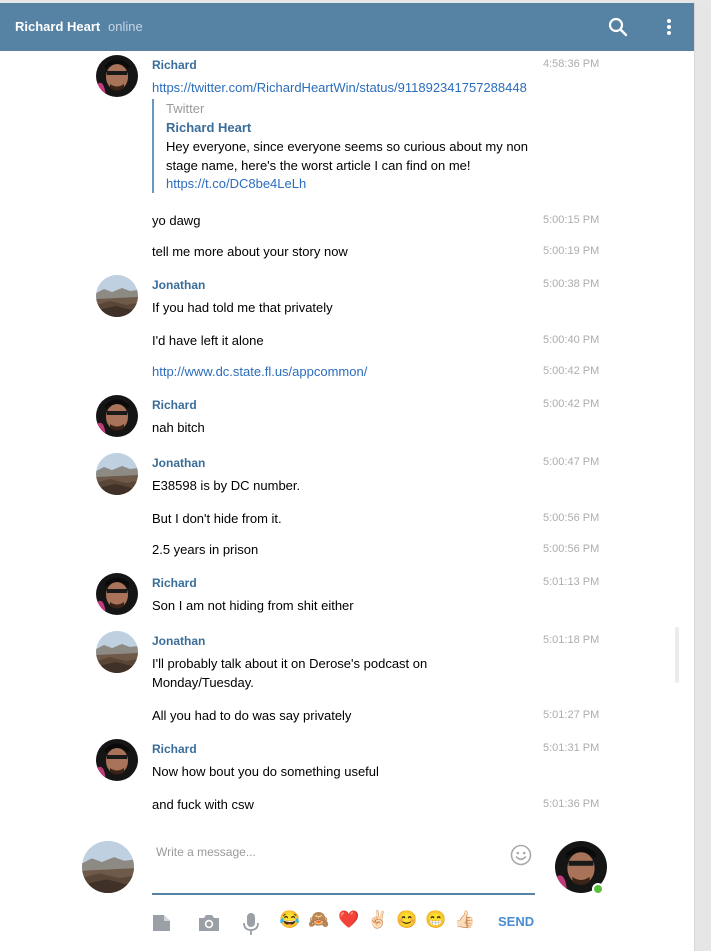 The width and height of the screenshot is (711, 951). I want to click on emoji-heart: ❤️, so click(348, 920).